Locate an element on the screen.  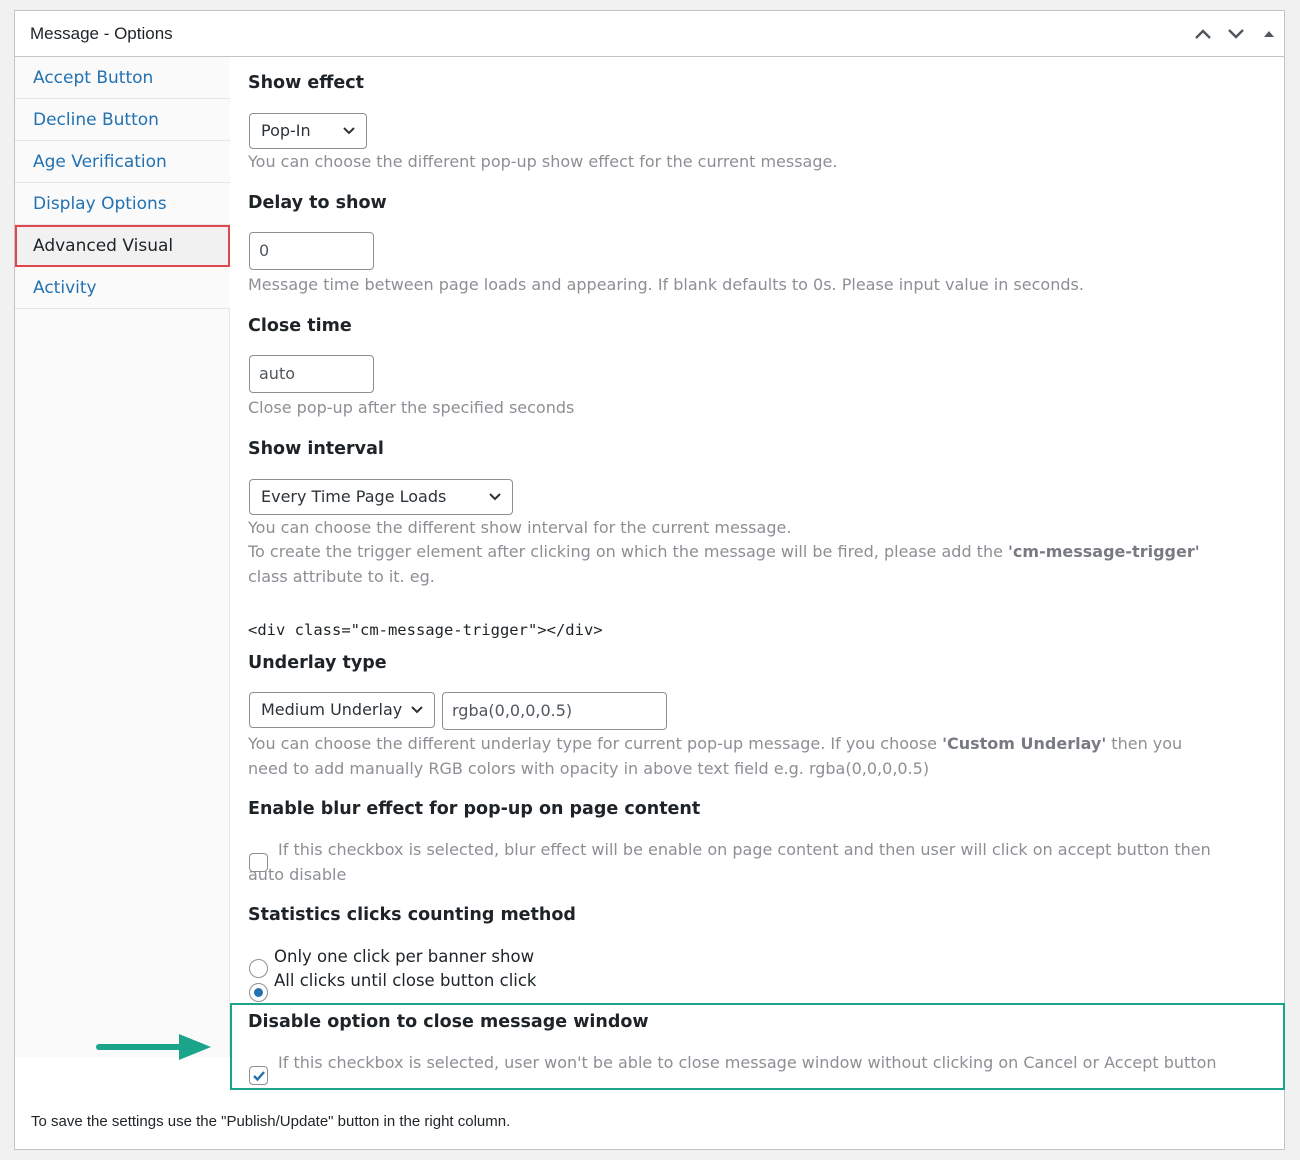
stats-radio-all-clicks is located at coordinates (258, 992).